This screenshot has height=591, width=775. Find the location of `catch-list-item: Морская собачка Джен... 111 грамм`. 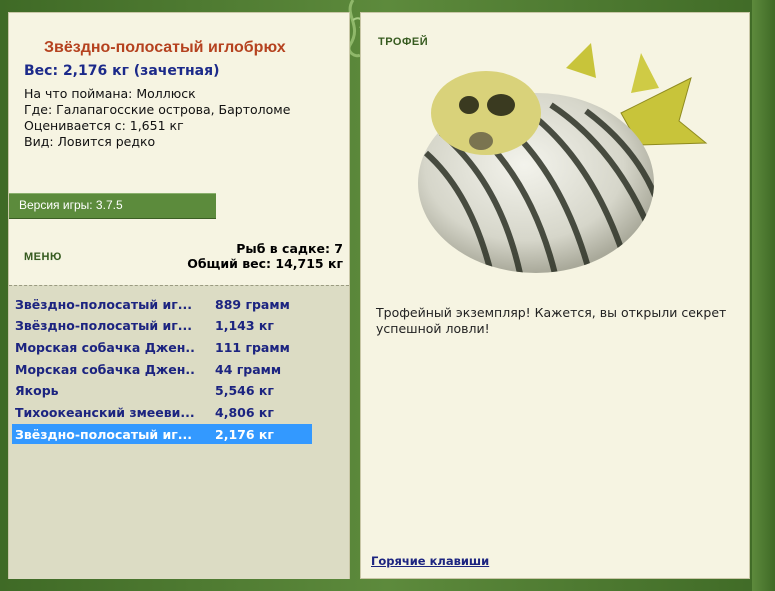

catch-list-item: Морская собачка Джен... 111 грамм is located at coordinates (162, 347).